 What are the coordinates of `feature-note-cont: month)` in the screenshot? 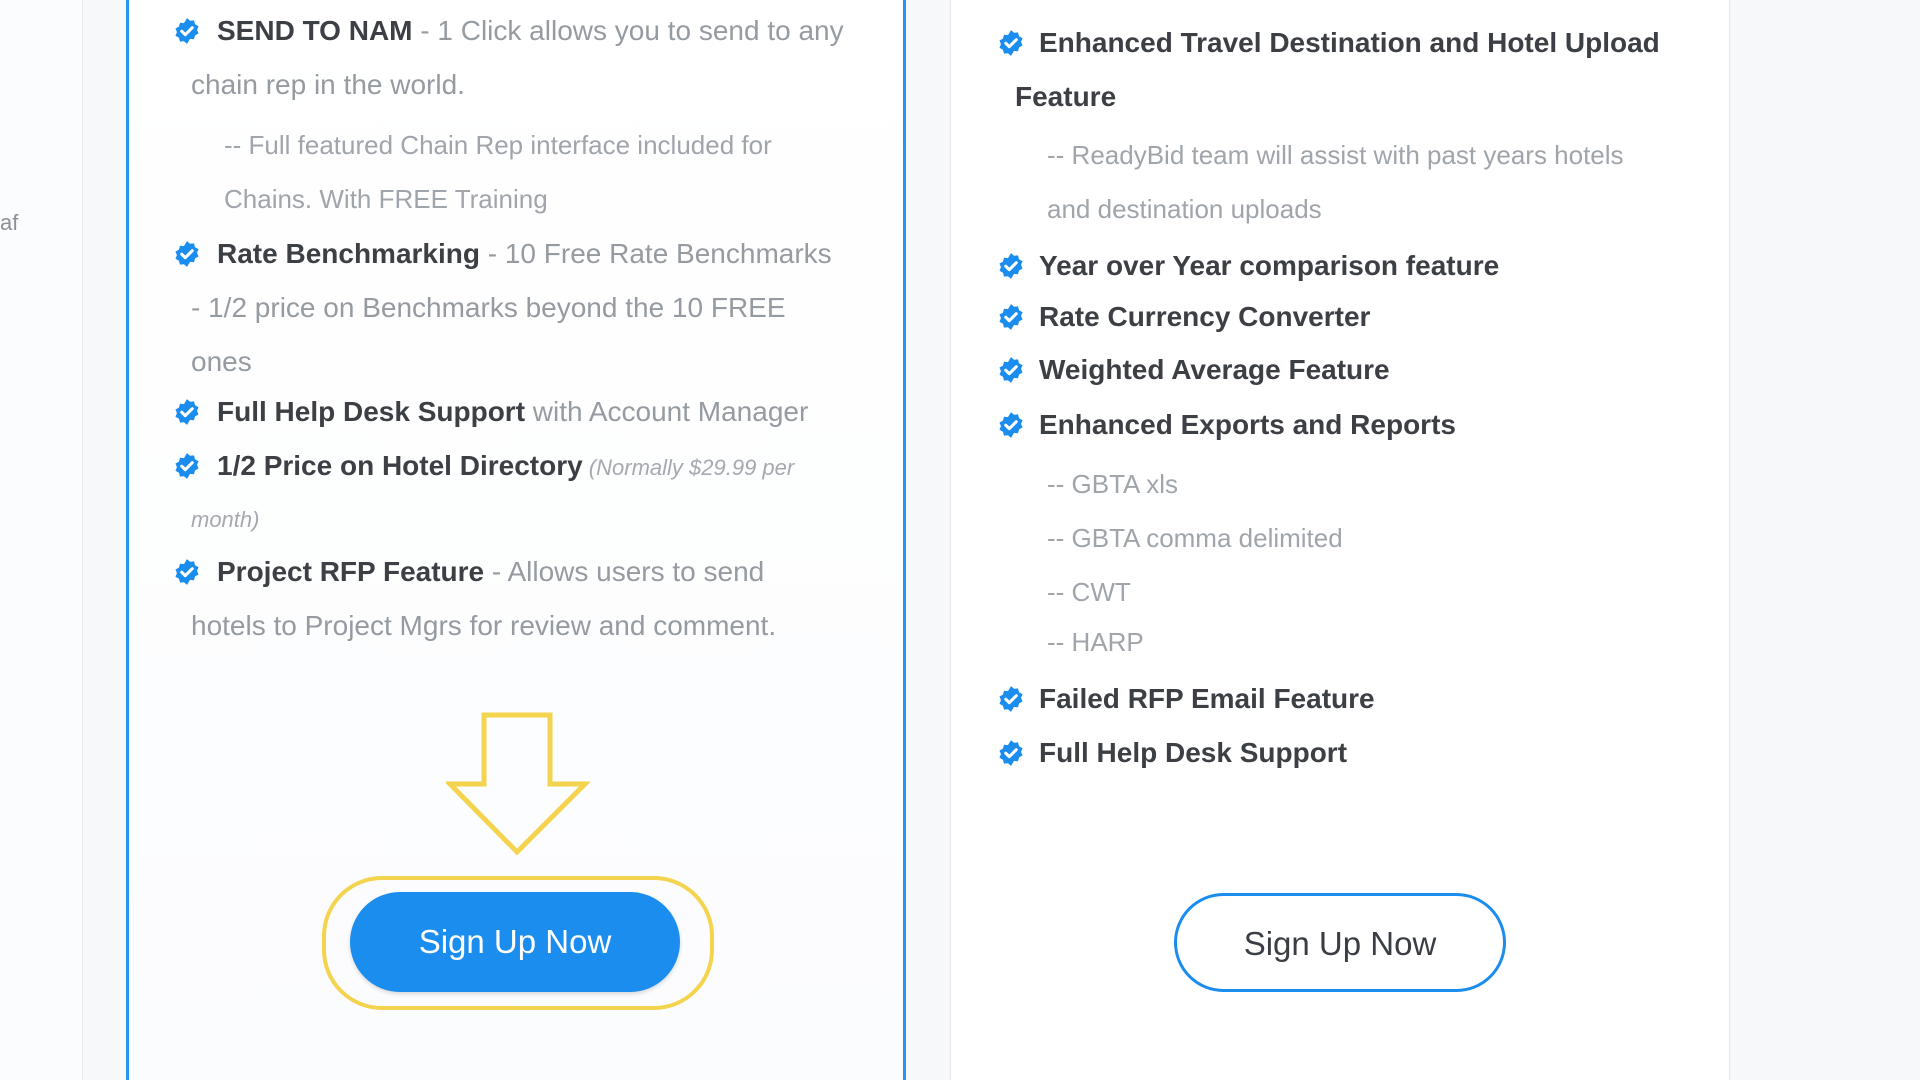 It's located at (225, 519).